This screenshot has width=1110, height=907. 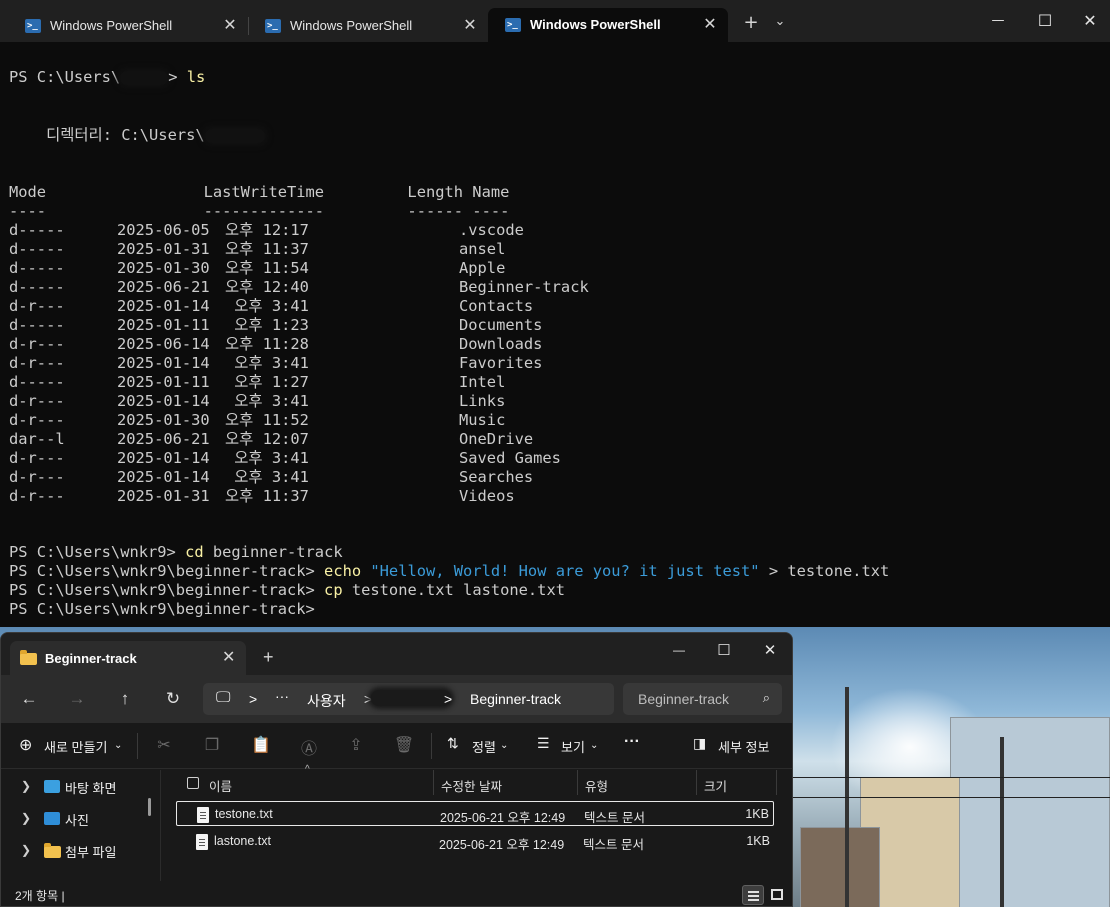 What do you see at coordinates (404, 745) in the screenshot?
I see `delete-icon: 🗑` at bounding box center [404, 745].